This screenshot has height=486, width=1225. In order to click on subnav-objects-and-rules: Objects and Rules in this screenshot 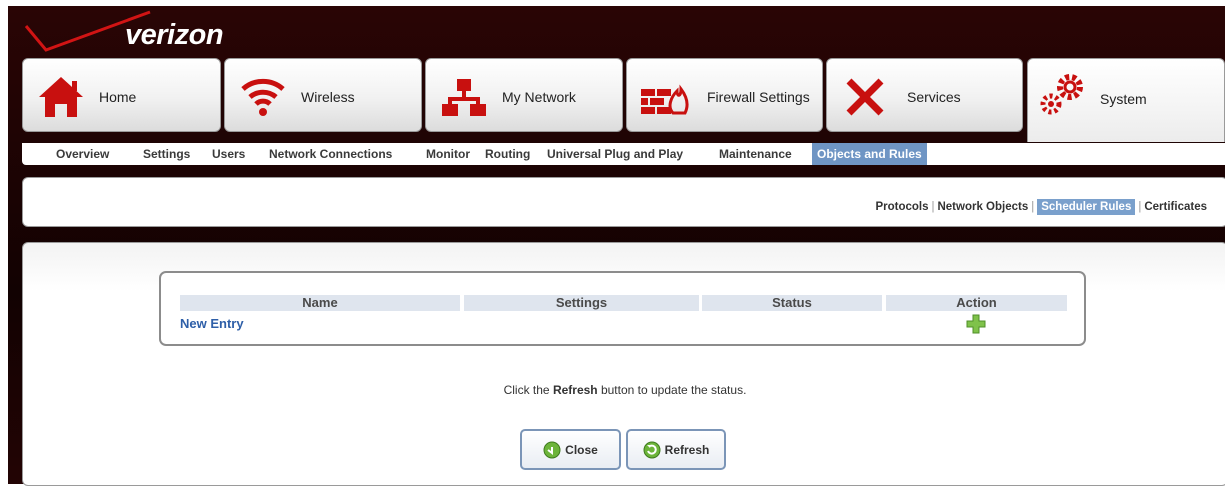, I will do `click(869, 154)`.